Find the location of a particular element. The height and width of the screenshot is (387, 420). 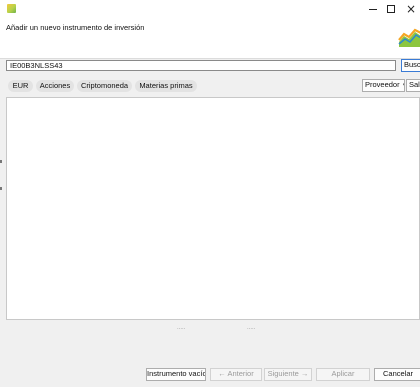

filter-chip-eur: EUR is located at coordinates (20, 86).